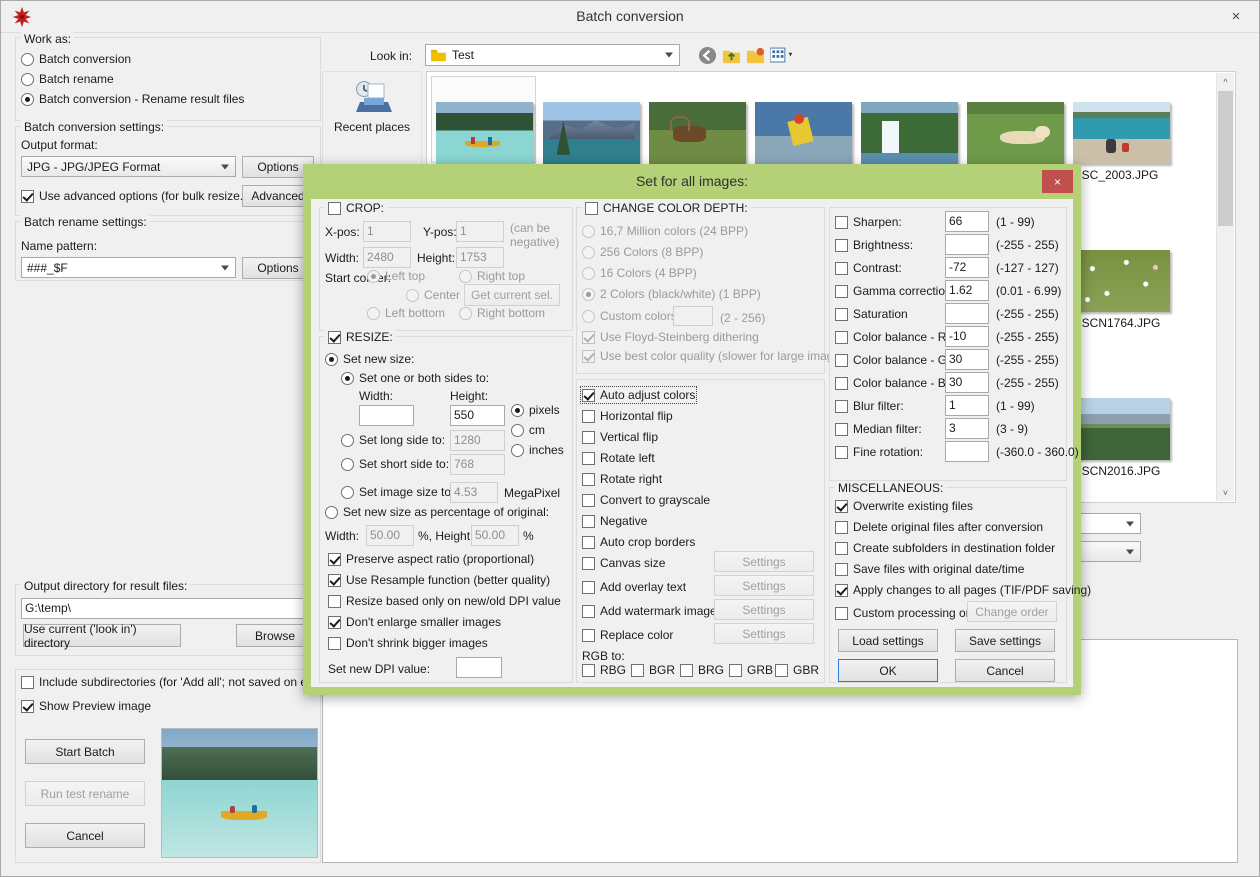 This screenshot has width=1260, height=877. Describe the element at coordinates (868, 222) in the screenshot. I see `sharpen-checkbox: Sharpen:` at that location.